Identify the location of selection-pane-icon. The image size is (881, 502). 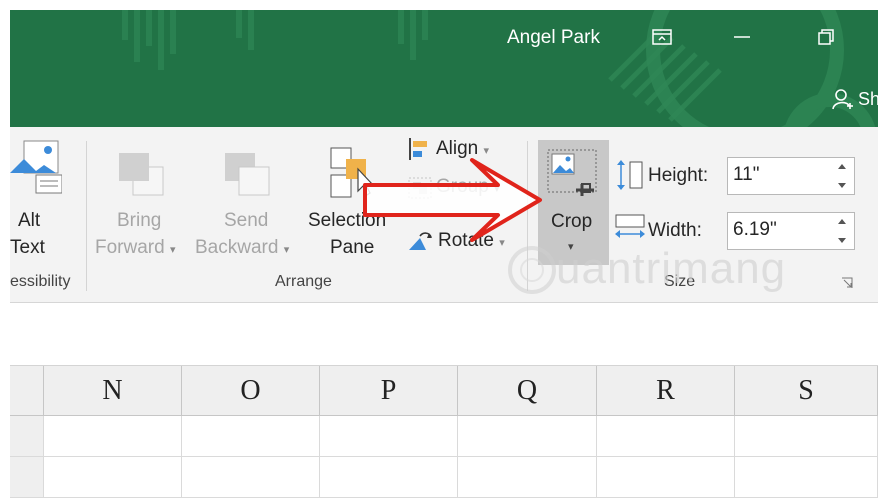
(352, 172).